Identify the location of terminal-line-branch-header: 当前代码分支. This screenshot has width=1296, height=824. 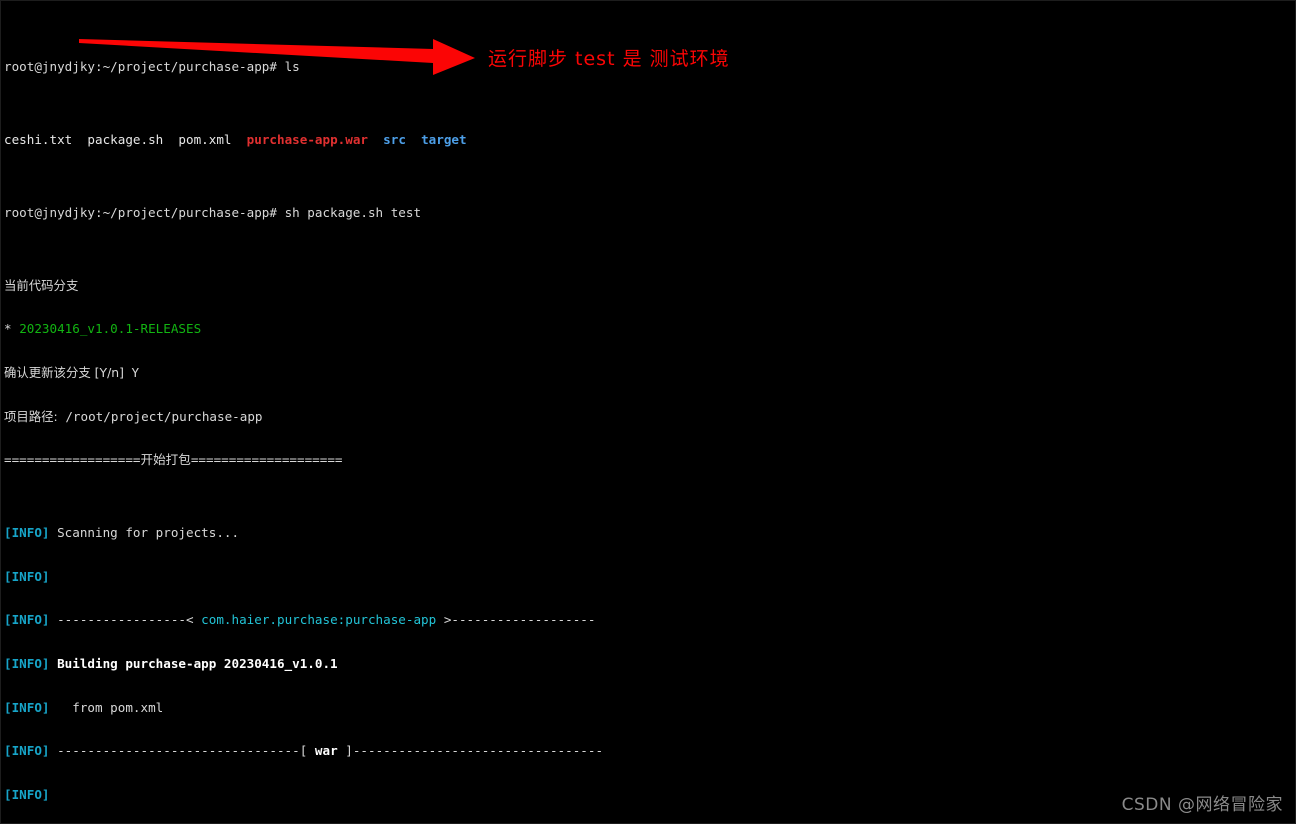
(649, 285).